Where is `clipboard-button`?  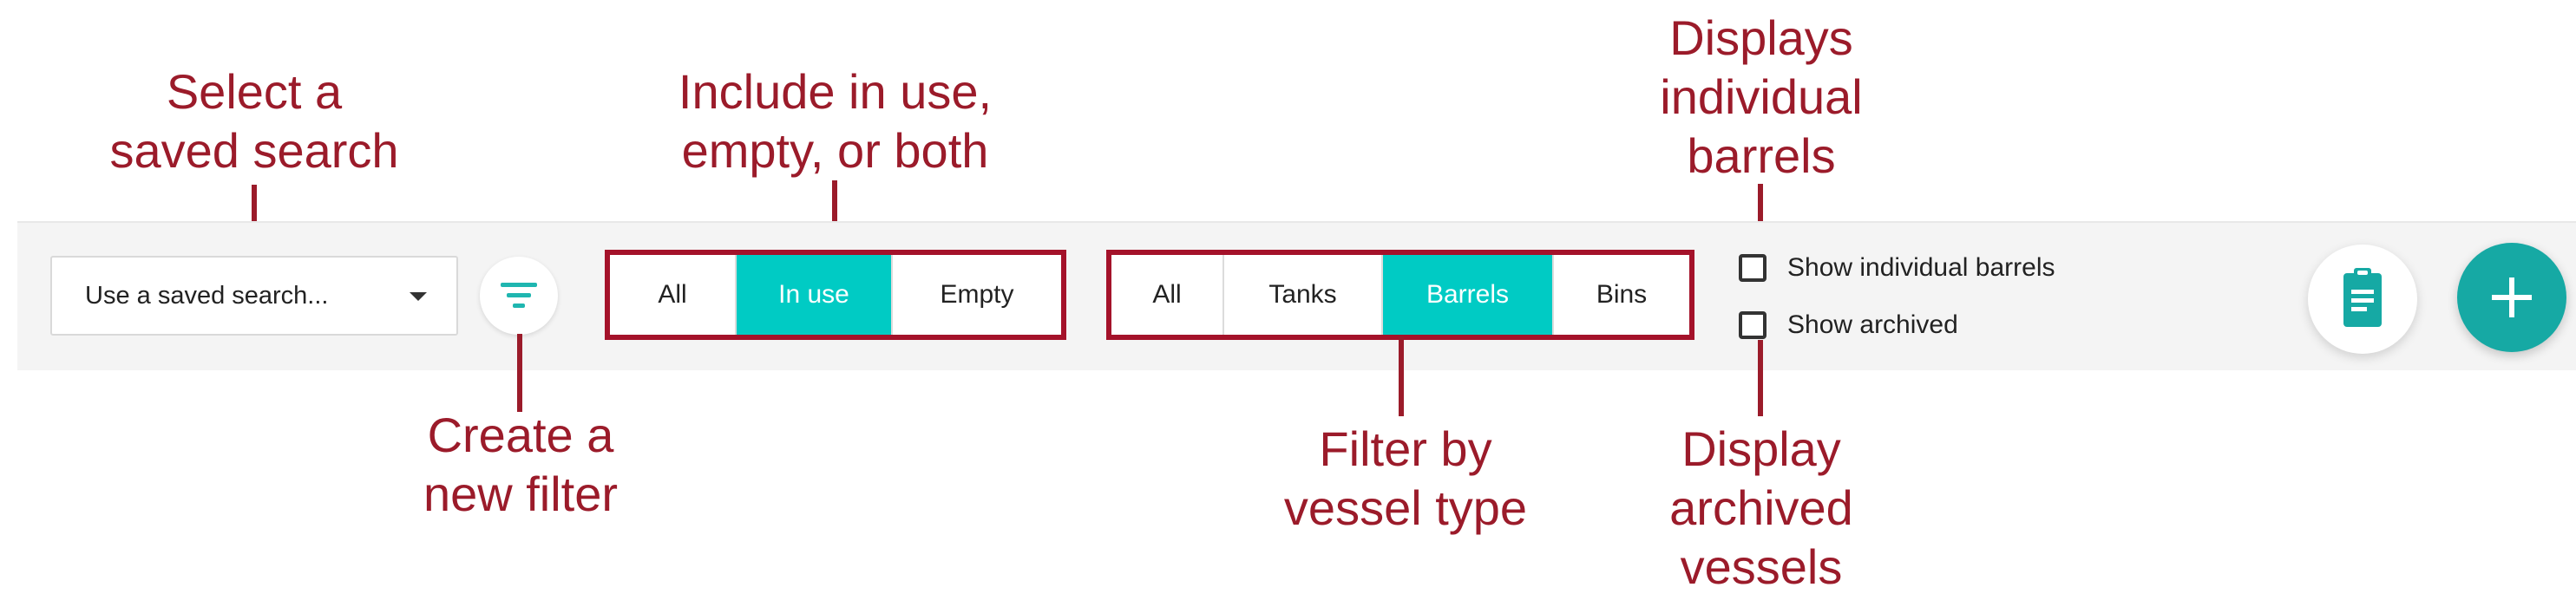 clipboard-button is located at coordinates (2362, 299).